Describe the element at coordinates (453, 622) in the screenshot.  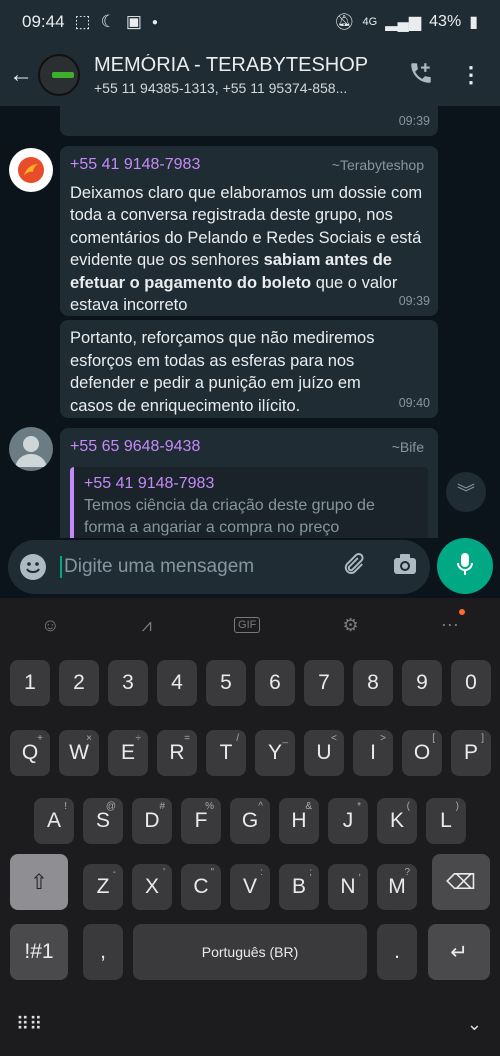
I see `more-toolbar-icon: ⋯` at that location.